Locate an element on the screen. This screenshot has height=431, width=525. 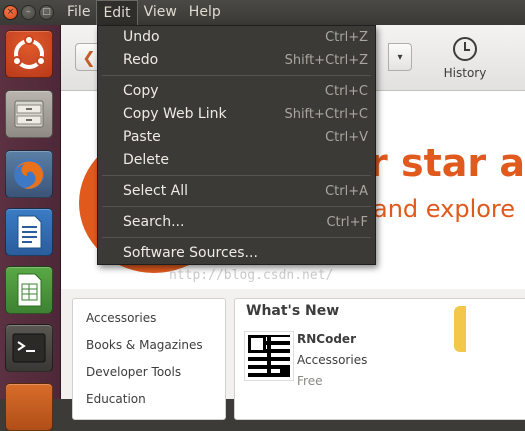
menu-item-label: Copy Web Link is located at coordinates (175, 114).